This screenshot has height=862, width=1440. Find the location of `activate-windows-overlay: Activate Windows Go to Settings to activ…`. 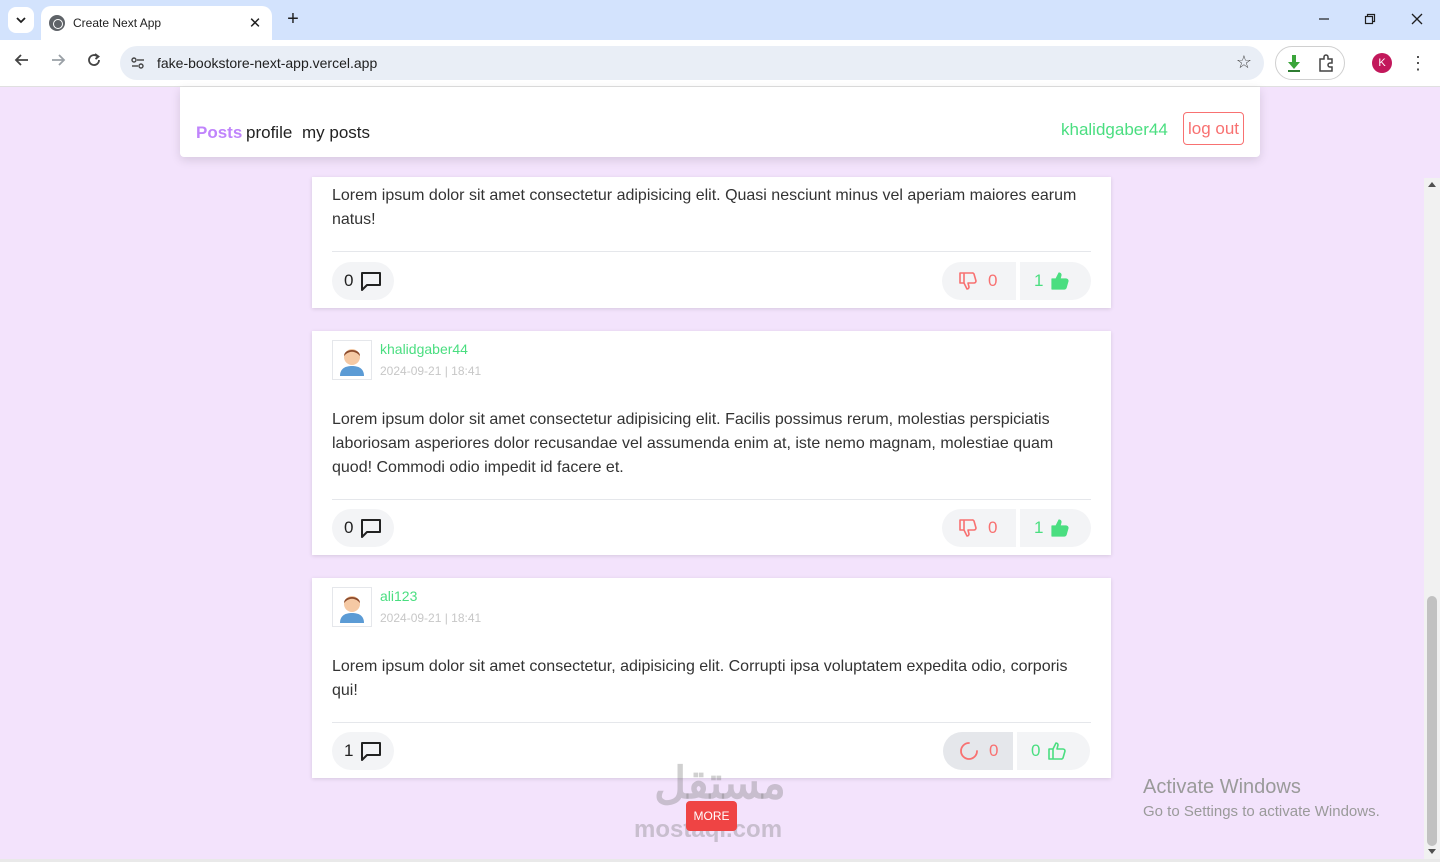

activate-windows-overlay: Activate Windows Go to Settings to activ… is located at coordinates (1261, 798).